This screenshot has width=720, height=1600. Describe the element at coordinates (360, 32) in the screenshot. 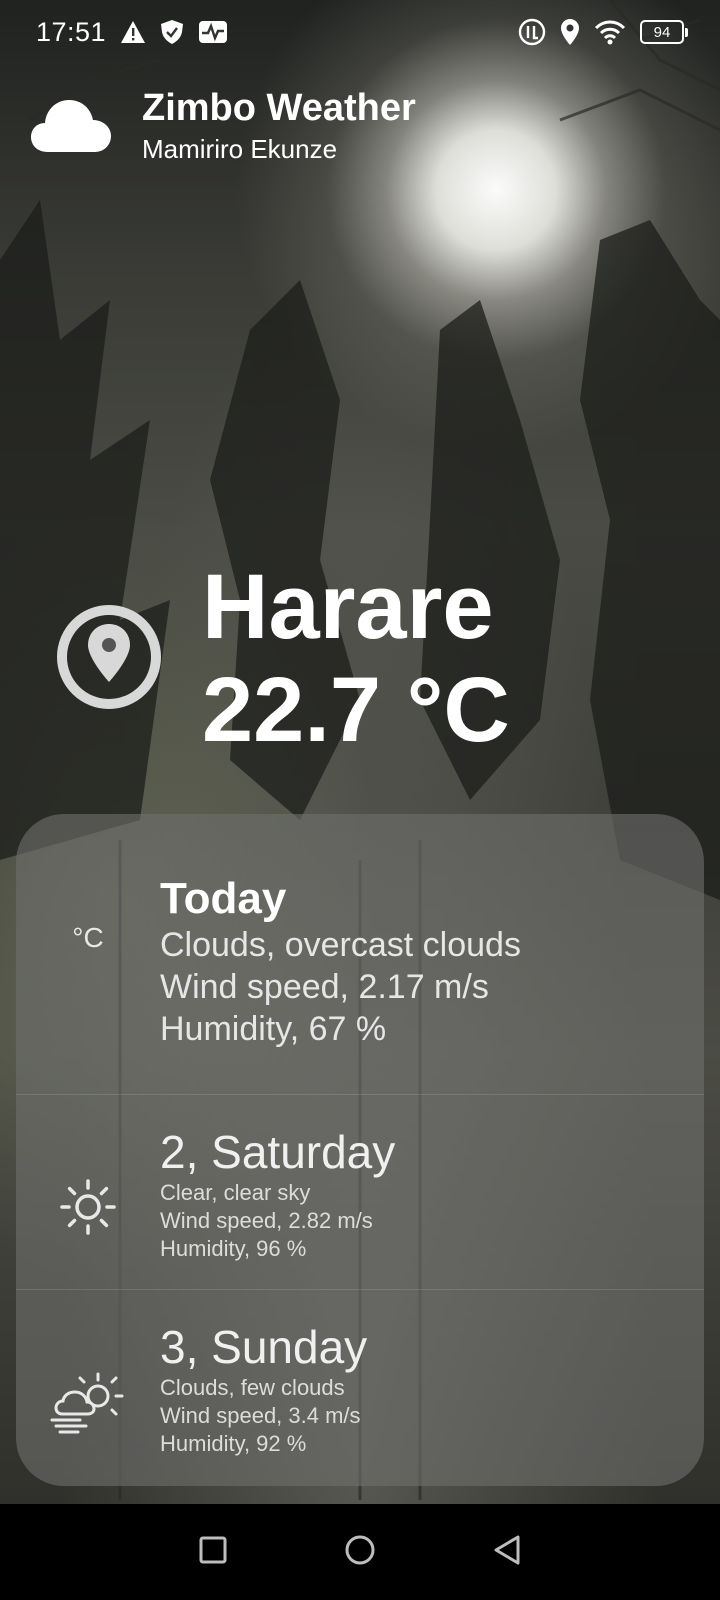

I see `status-bar: 17:51 94` at that location.